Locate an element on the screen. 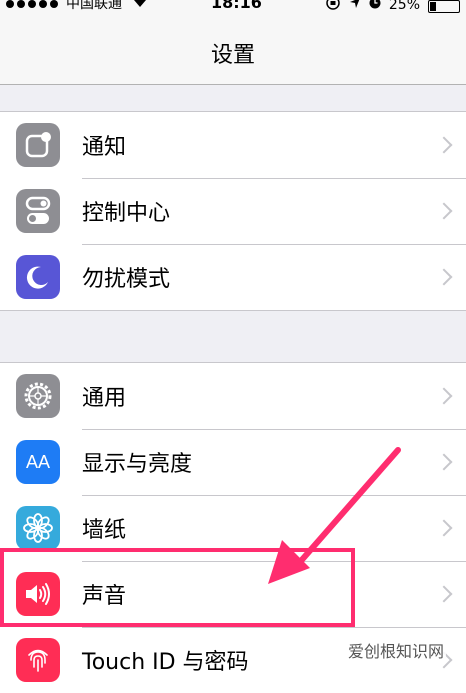  alarm-icon is located at coordinates (375, 6).